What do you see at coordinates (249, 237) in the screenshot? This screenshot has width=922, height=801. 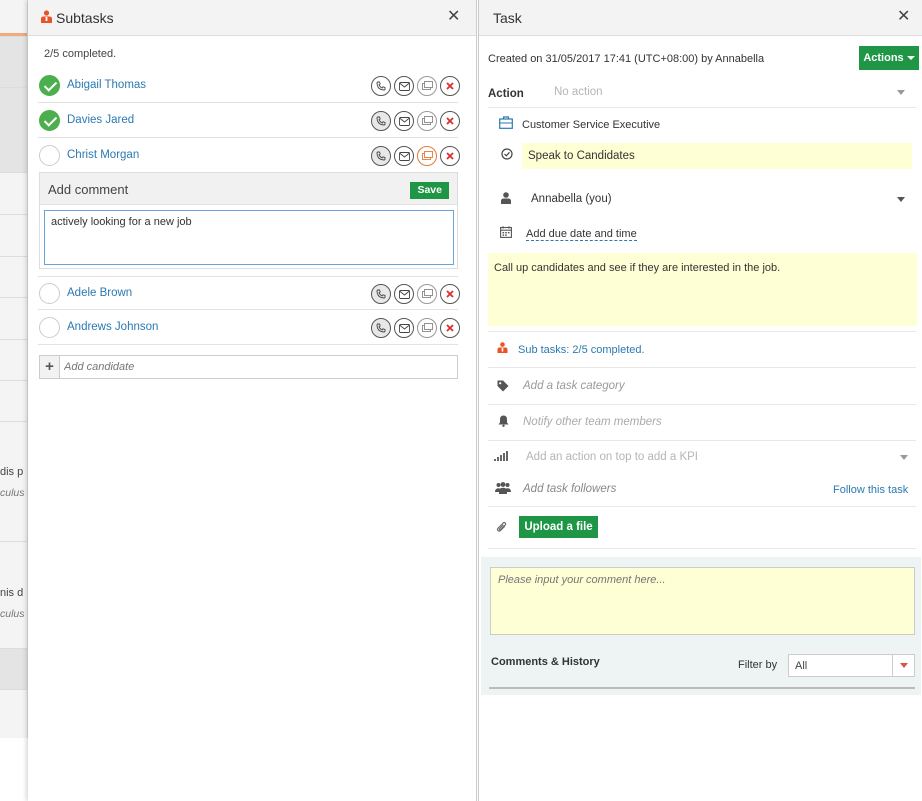 I see `subtask-comment-input` at bounding box center [249, 237].